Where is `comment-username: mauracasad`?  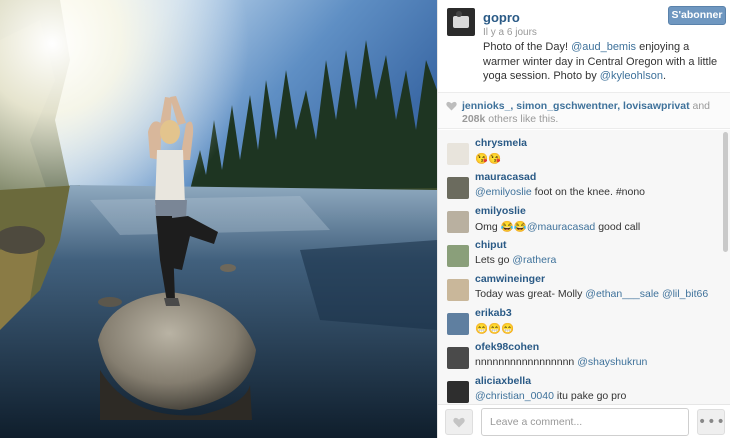 comment-username: mauracasad is located at coordinates (505, 177).